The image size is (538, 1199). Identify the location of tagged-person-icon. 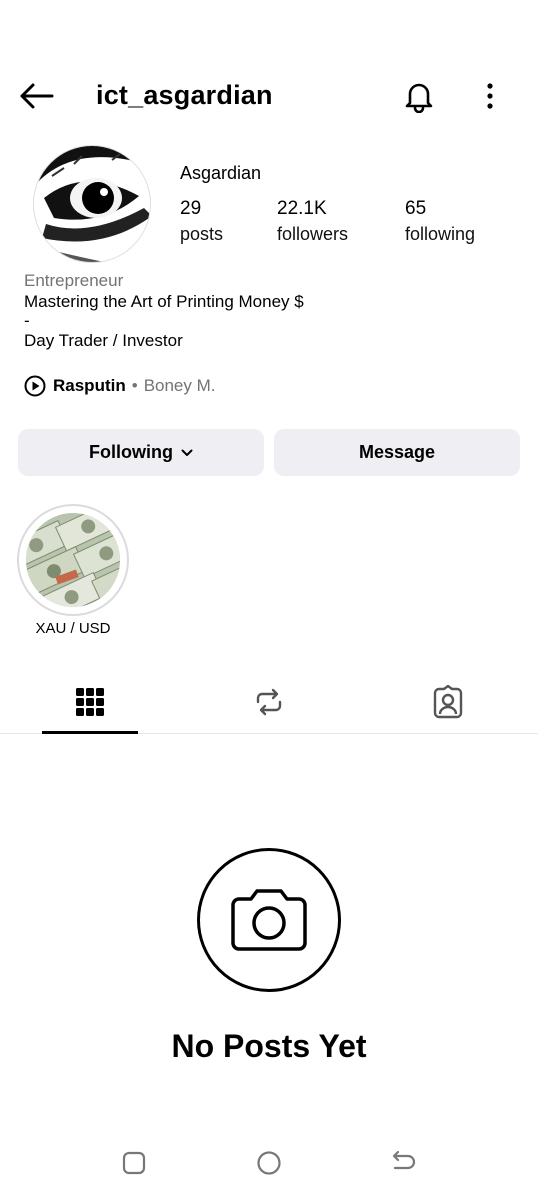
(448, 702).